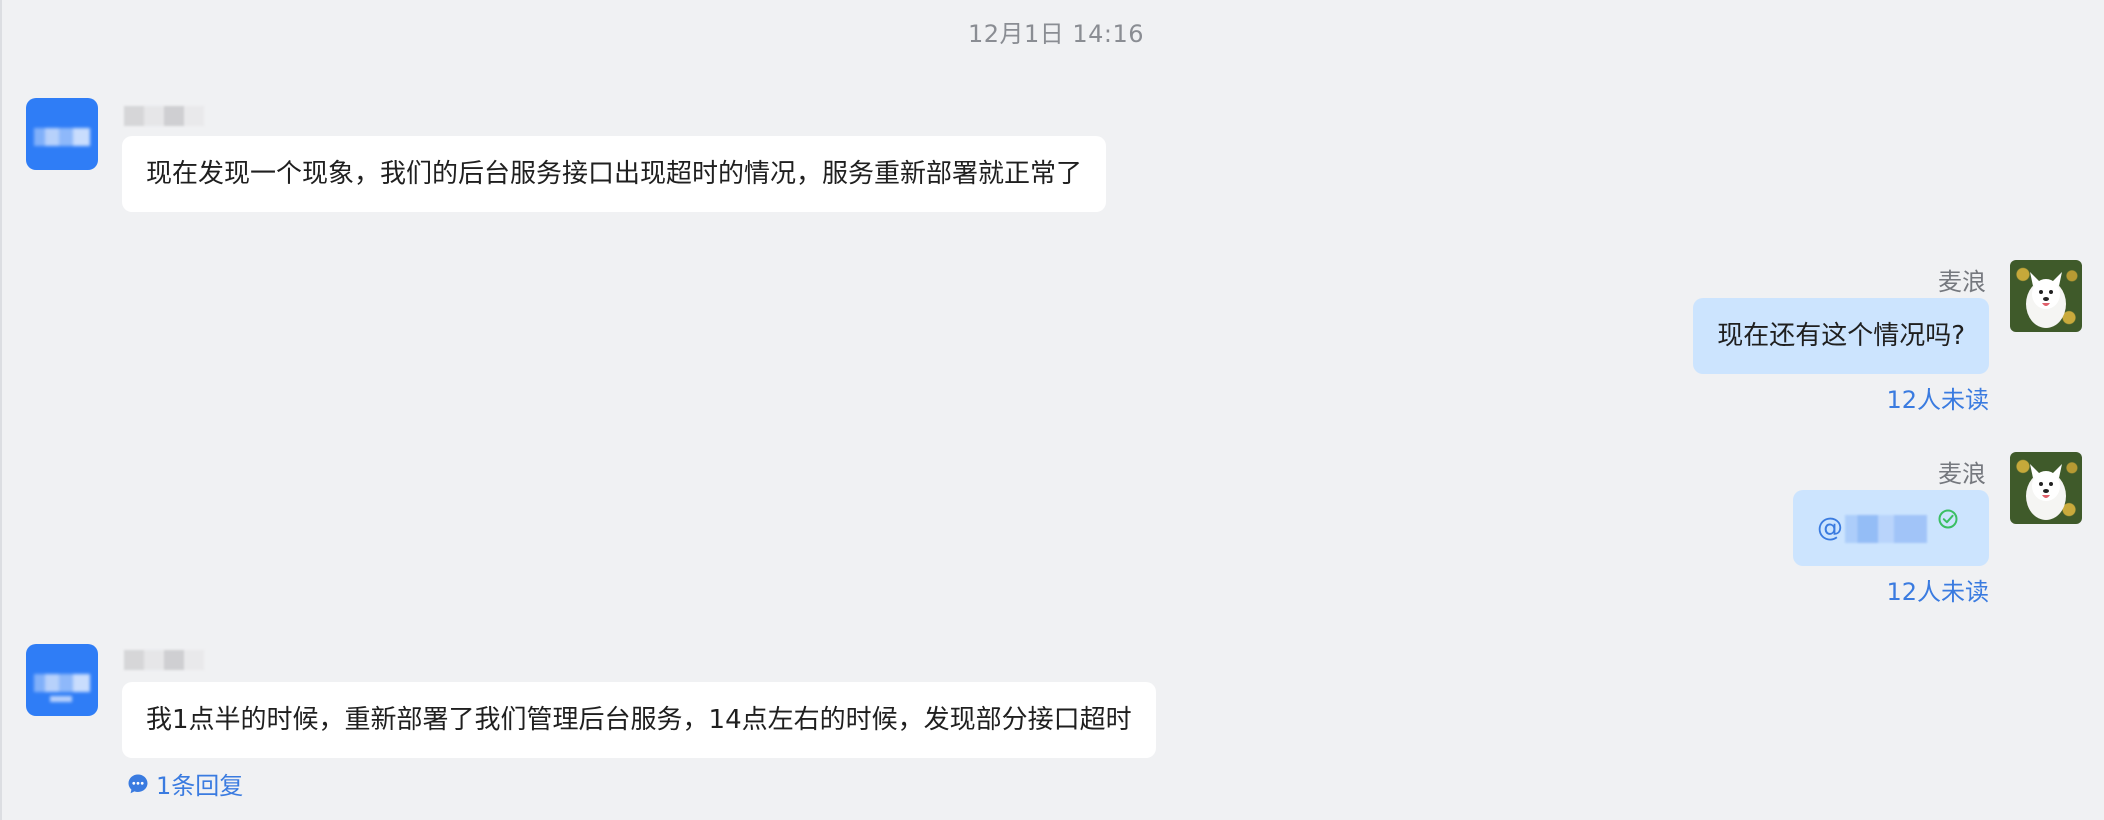 The image size is (2104, 820). I want to click on chat-timestamp: 12月1日 14:16, so click(1056, 34).